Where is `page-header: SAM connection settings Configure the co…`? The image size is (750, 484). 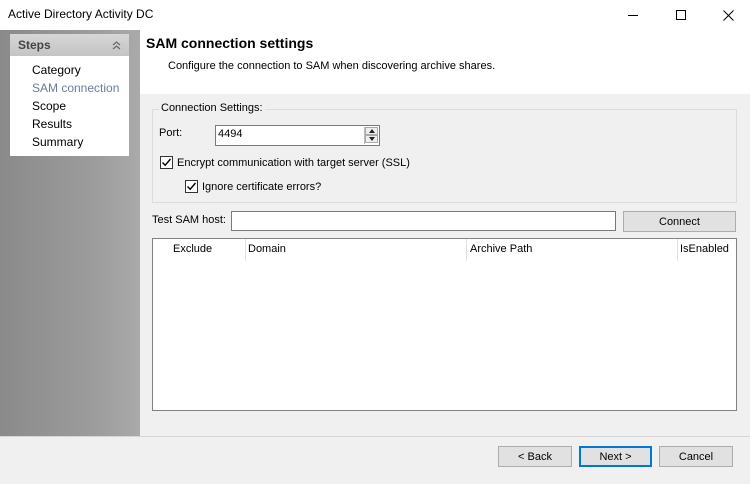
page-header: SAM connection settings Configure the co… is located at coordinates (445, 62).